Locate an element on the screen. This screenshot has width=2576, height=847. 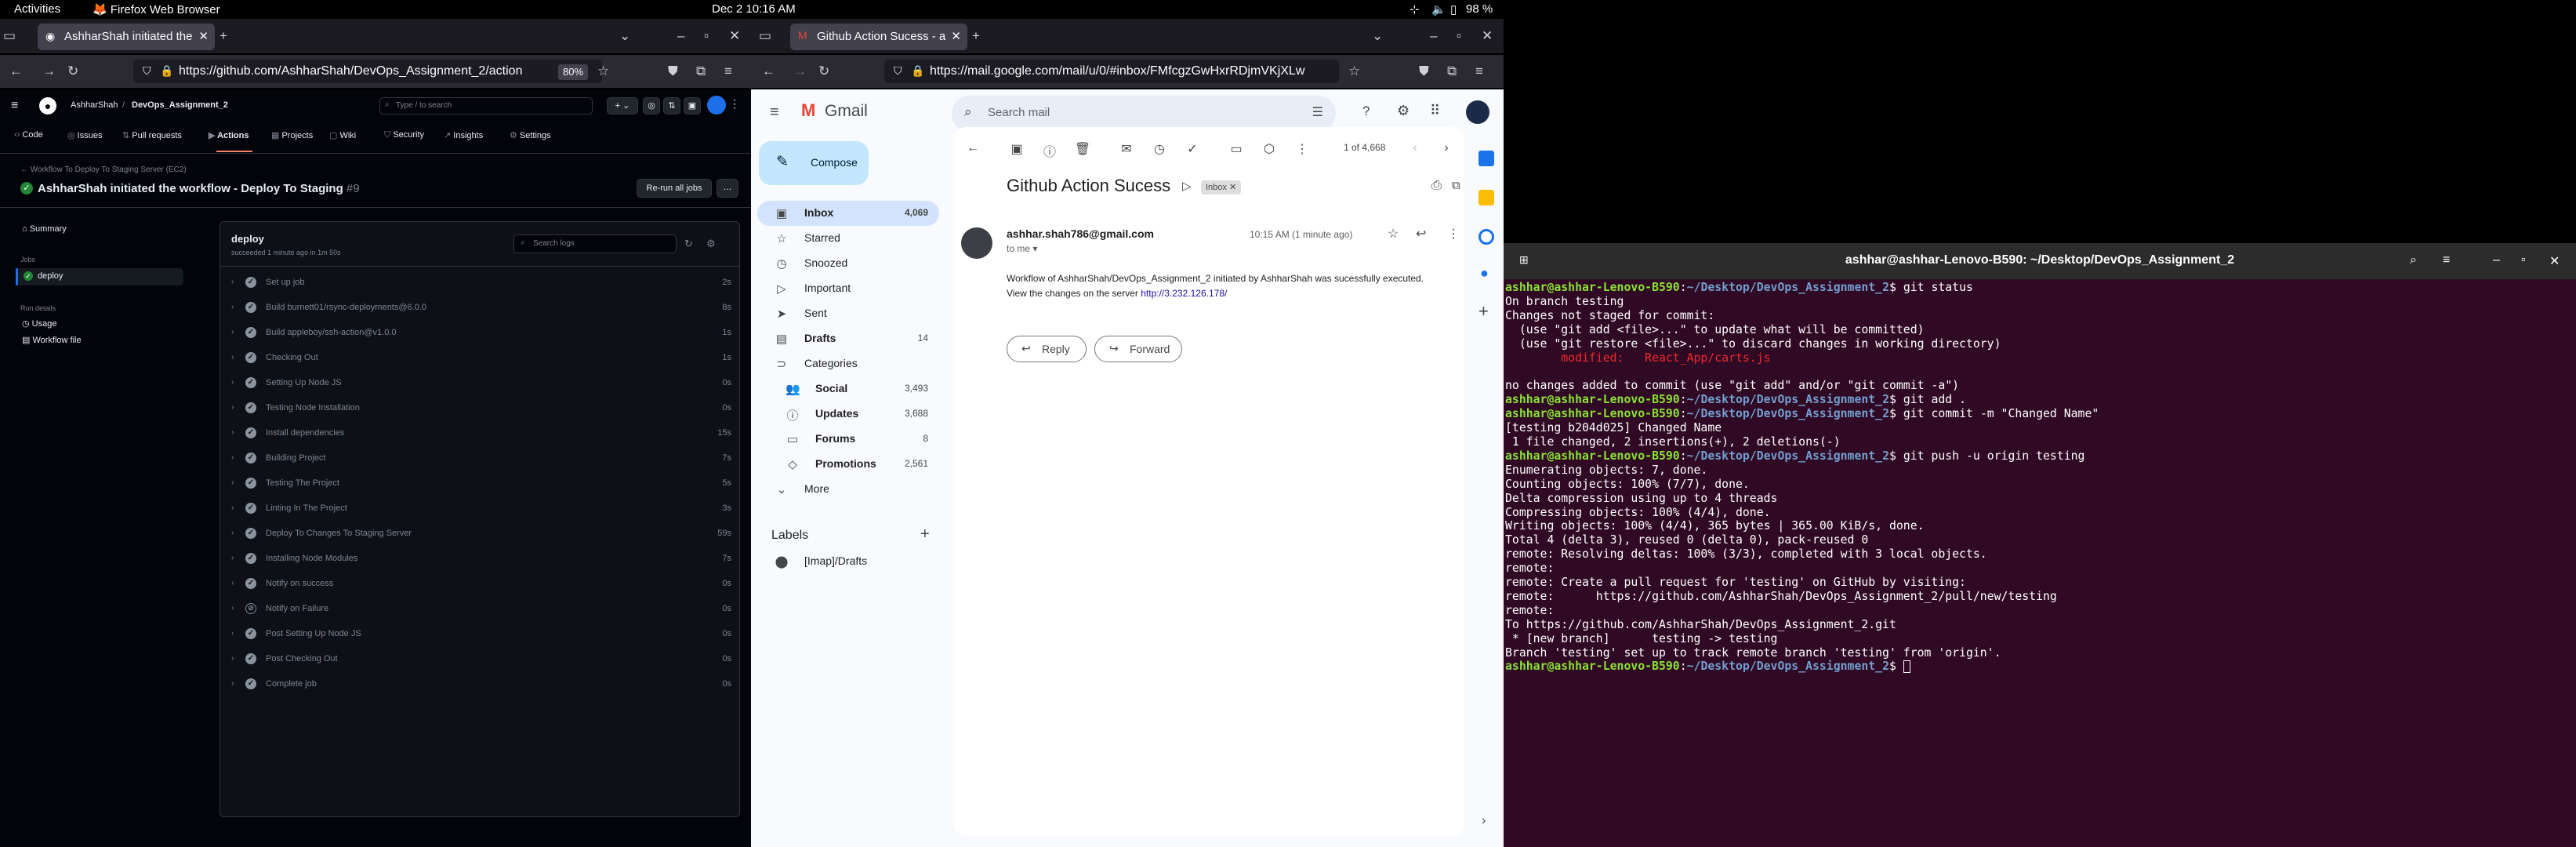
shield-icon: ⛉ is located at coordinates (147, 71).